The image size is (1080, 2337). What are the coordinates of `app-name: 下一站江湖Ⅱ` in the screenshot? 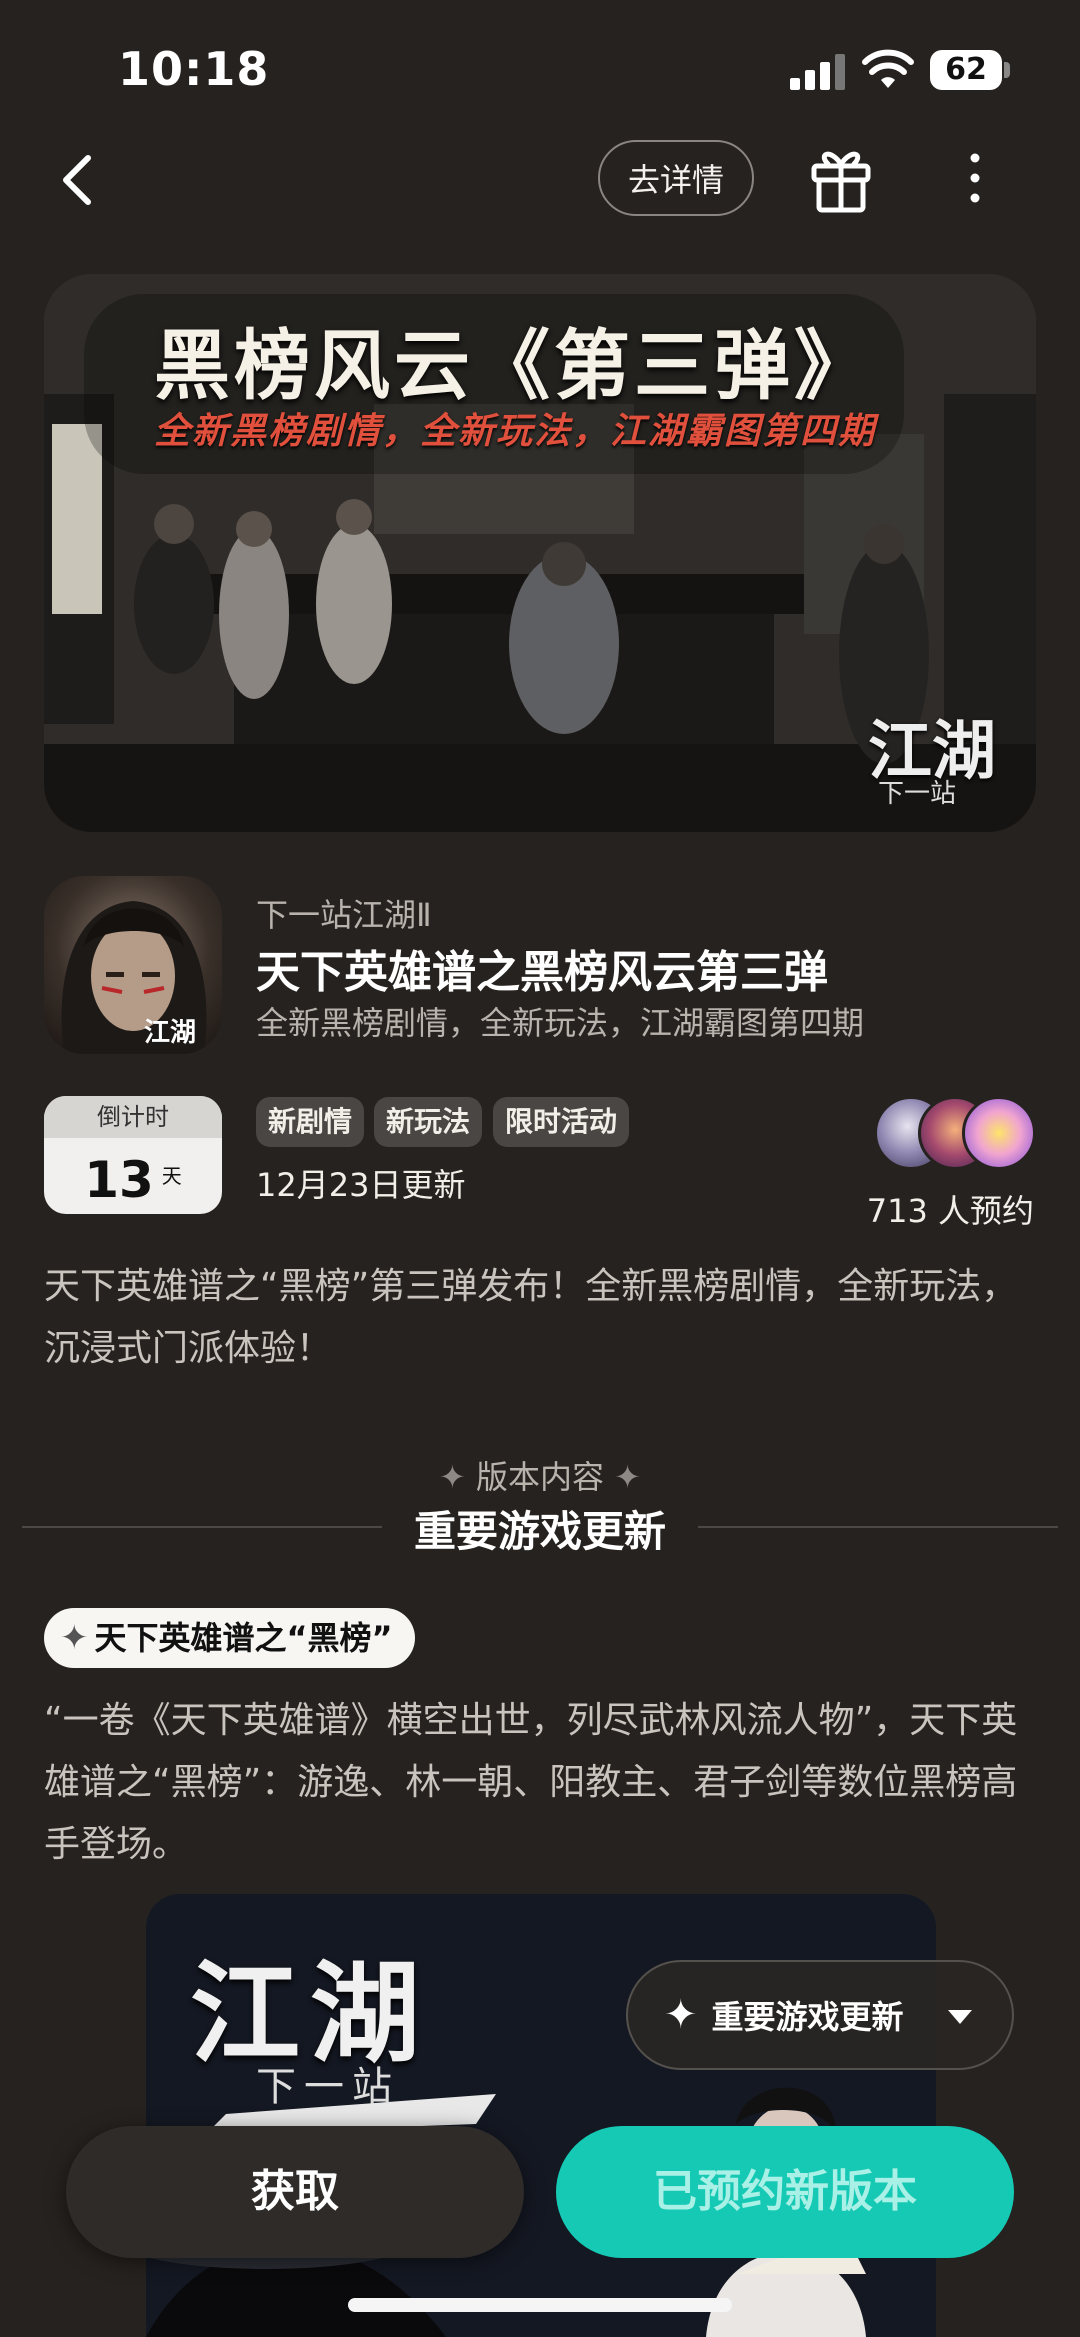 It's located at (344, 913).